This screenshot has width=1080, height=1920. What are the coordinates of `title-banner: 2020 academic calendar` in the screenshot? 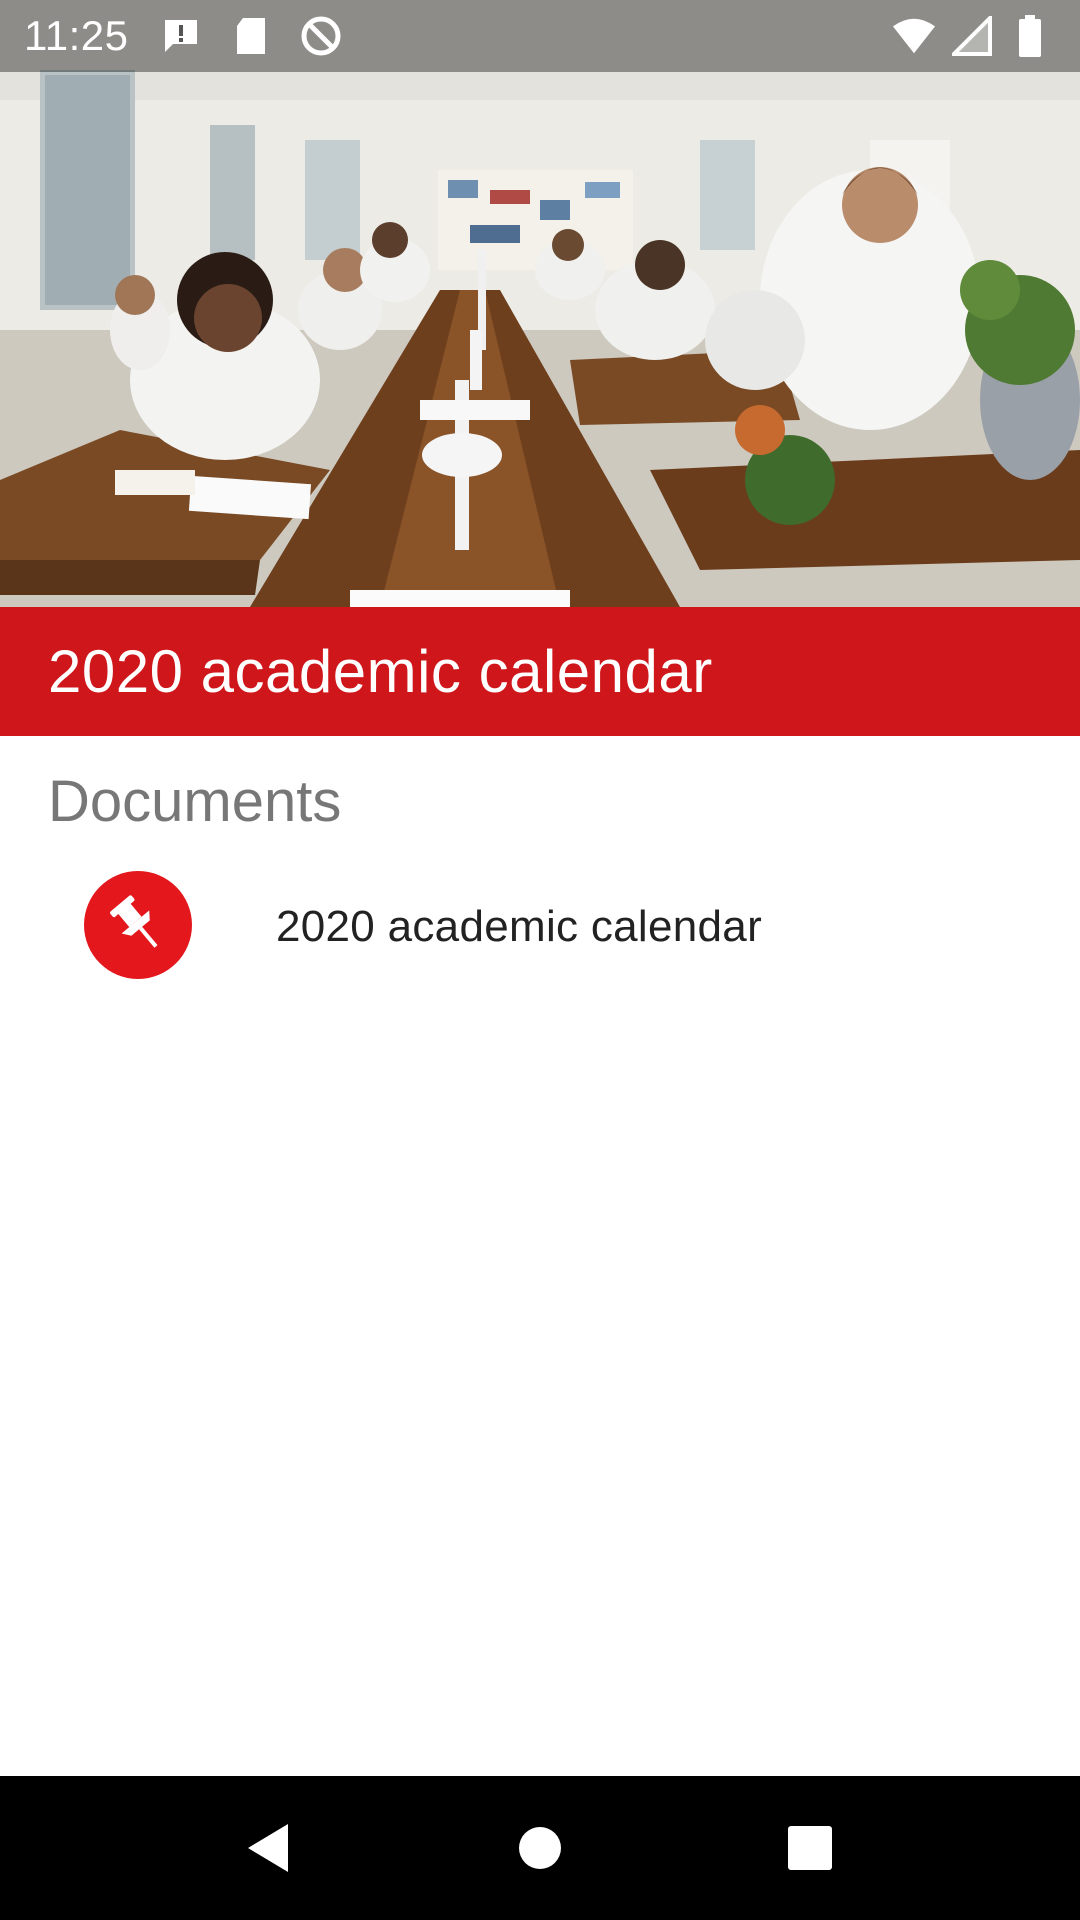 It's located at (540, 671).